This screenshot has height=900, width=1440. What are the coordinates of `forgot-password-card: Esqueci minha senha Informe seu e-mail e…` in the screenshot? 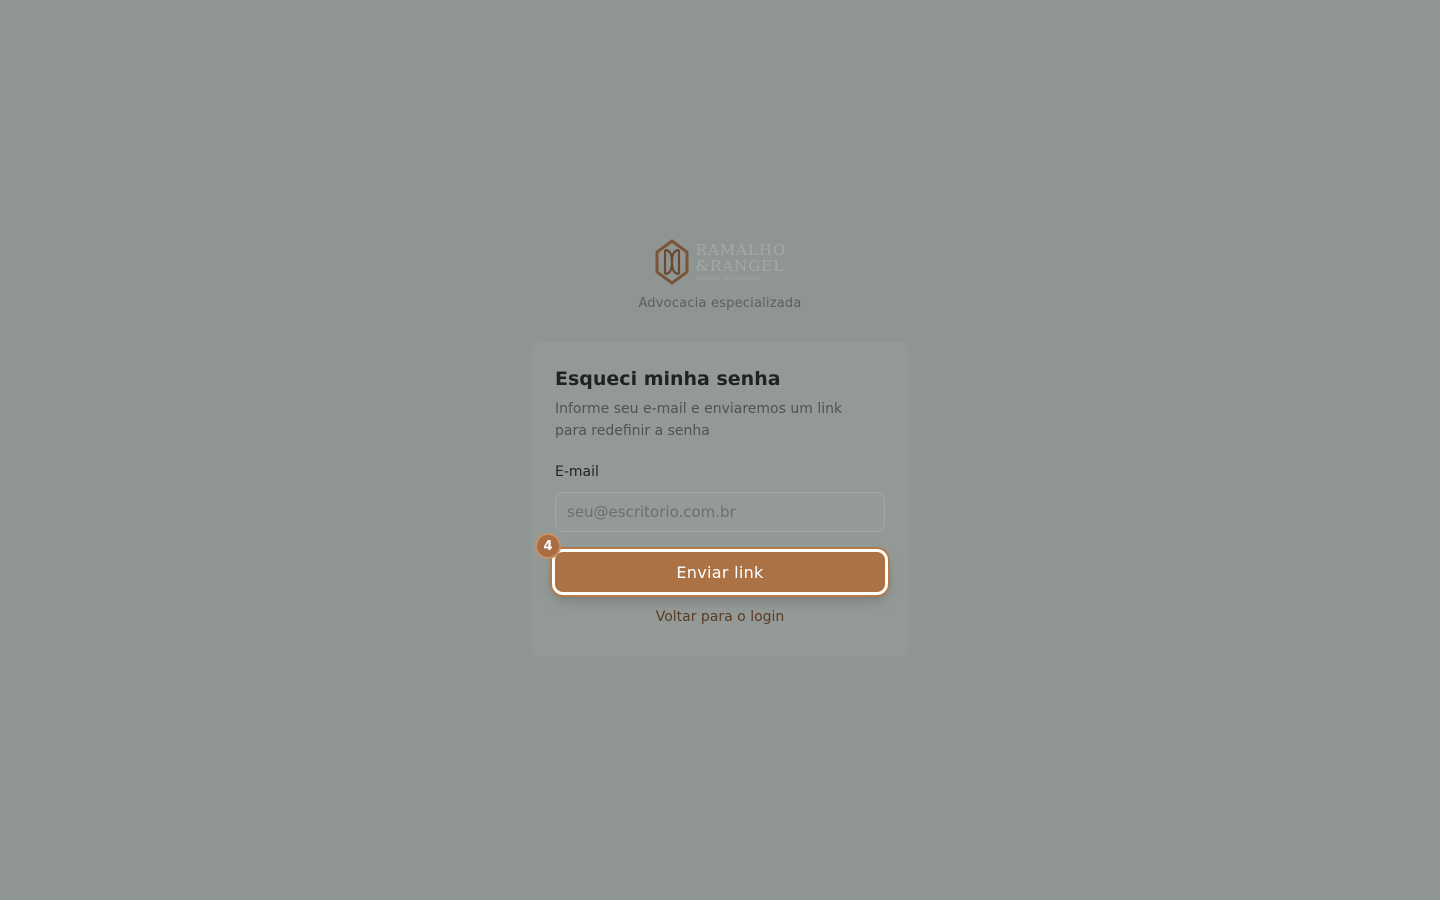 It's located at (720, 499).